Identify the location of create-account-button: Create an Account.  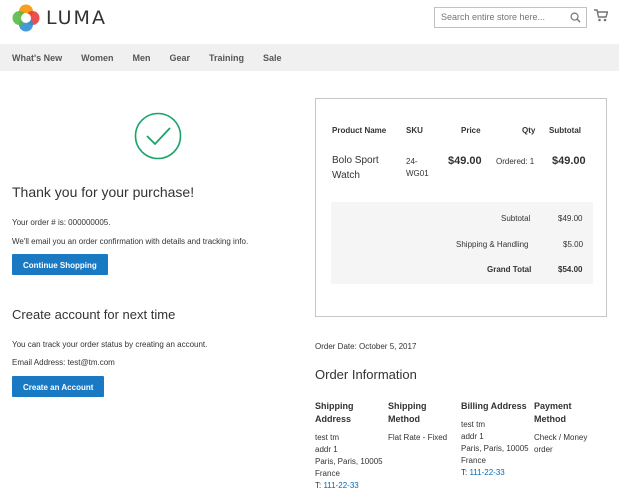
(58, 386).